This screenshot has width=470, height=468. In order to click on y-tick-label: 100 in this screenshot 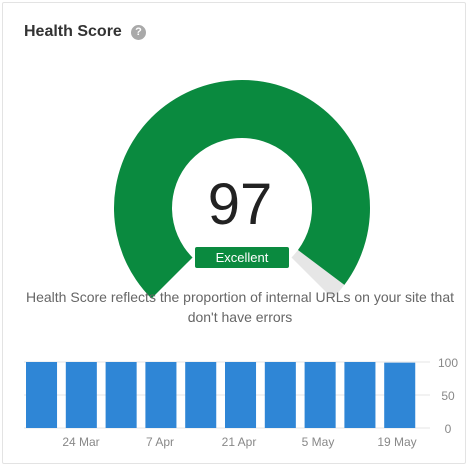, I will do `click(448, 363)`.